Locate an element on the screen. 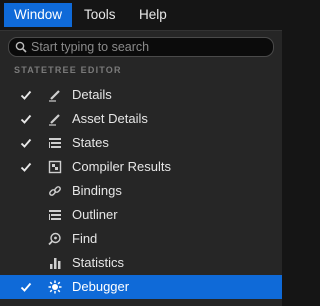  menu-bar: Window Tools Help is located at coordinates (141, 15).